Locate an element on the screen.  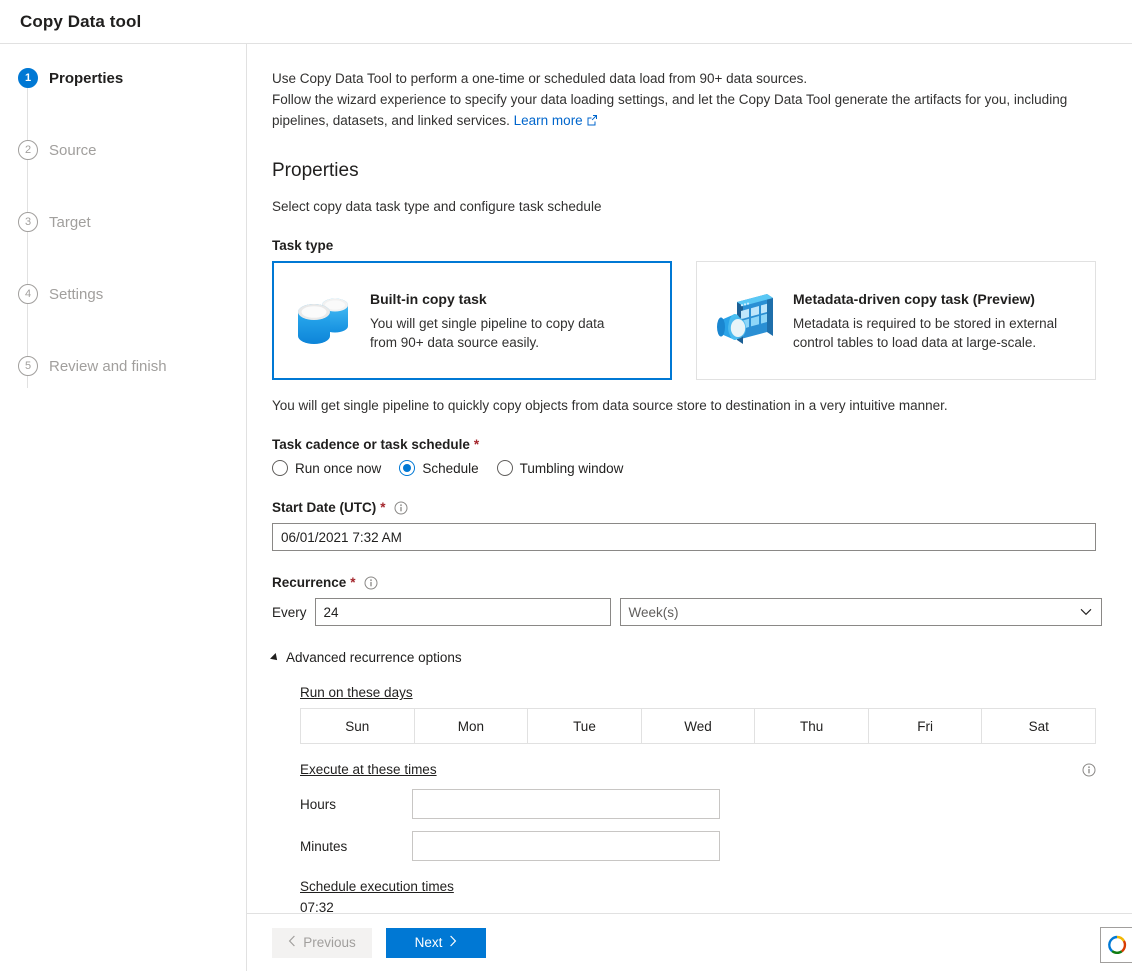
day-cell-fri: Fri is located at coordinates (926, 726).